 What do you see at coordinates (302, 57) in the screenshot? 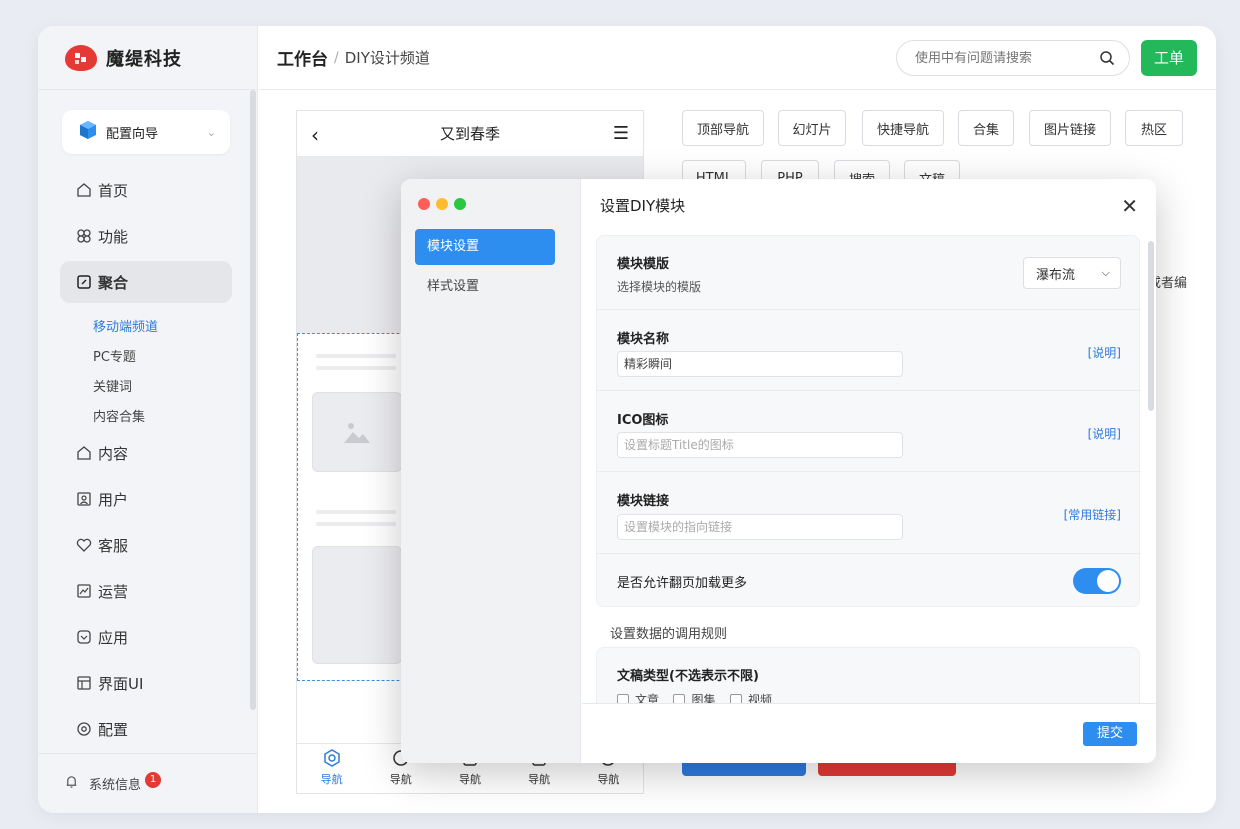
I see `breadcrumb-root: 工作台` at bounding box center [302, 57].